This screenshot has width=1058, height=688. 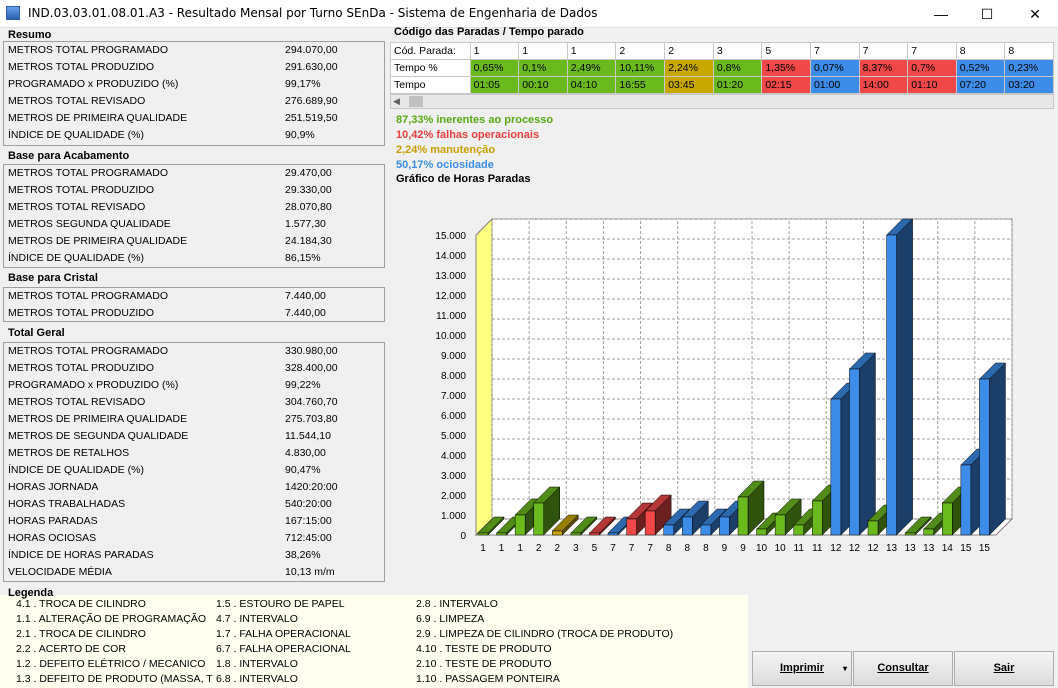 I want to click on paradas-cell: 8,37%, so click(x=883, y=68).